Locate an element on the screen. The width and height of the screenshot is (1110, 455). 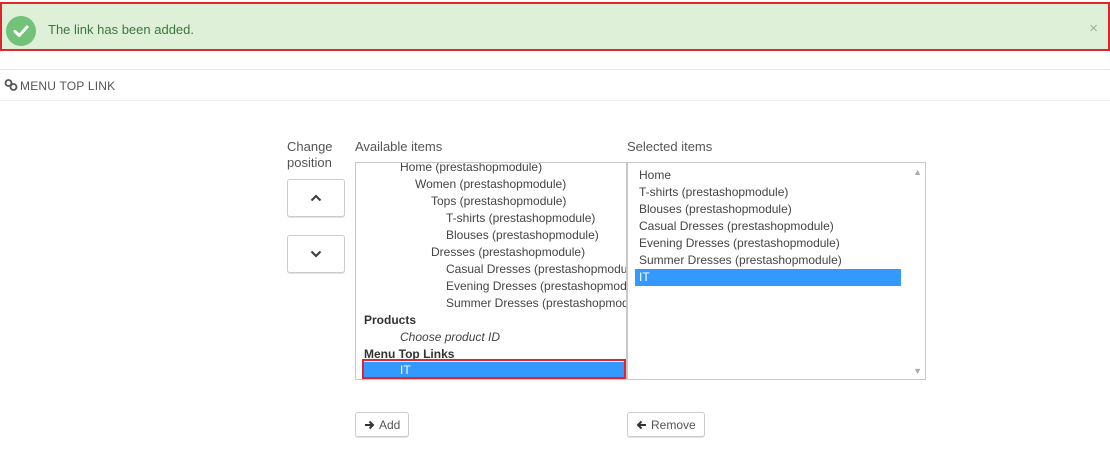
scroll-down-icon: ▼ is located at coordinates (917, 371).